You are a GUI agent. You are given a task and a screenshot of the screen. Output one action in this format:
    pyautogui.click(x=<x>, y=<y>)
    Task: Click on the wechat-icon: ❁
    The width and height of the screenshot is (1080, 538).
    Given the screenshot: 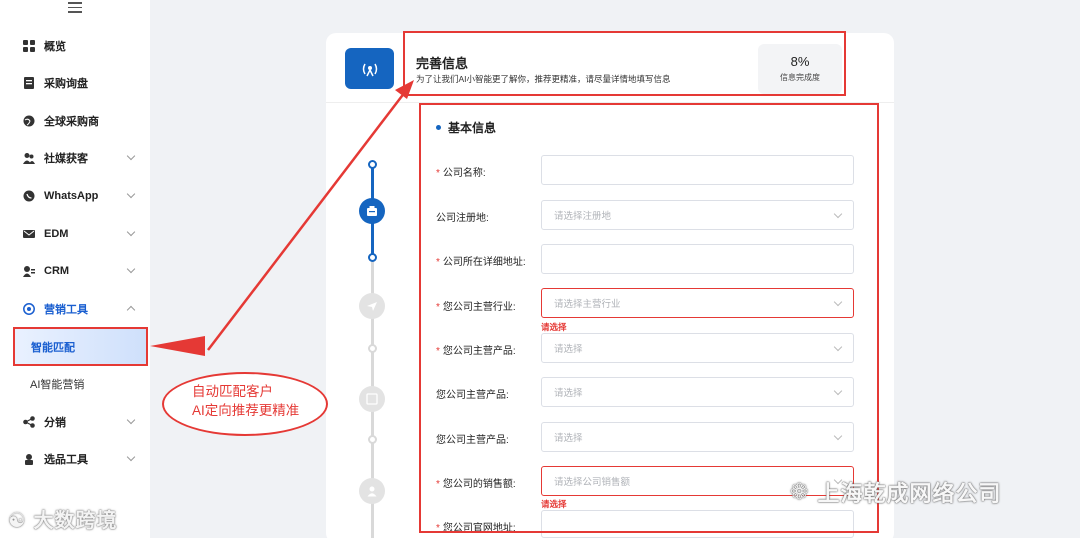 What is the action you would take?
    pyautogui.click(x=800, y=491)
    